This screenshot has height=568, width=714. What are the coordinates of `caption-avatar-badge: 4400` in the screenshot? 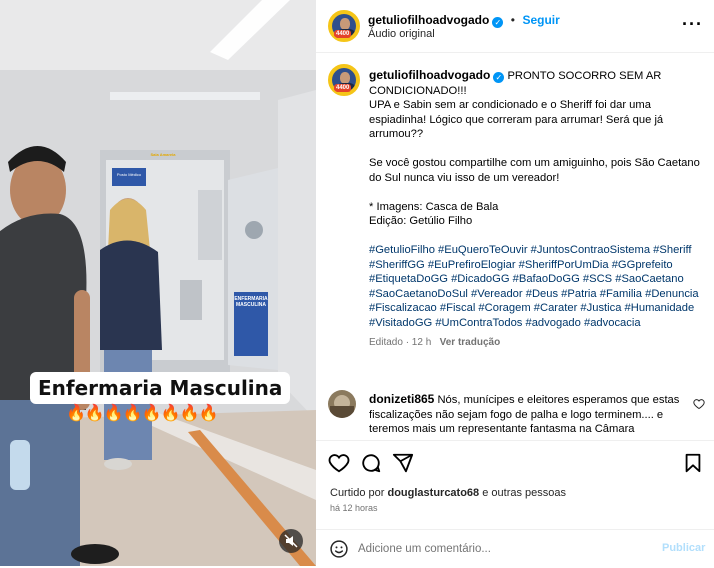 It's located at (343, 88).